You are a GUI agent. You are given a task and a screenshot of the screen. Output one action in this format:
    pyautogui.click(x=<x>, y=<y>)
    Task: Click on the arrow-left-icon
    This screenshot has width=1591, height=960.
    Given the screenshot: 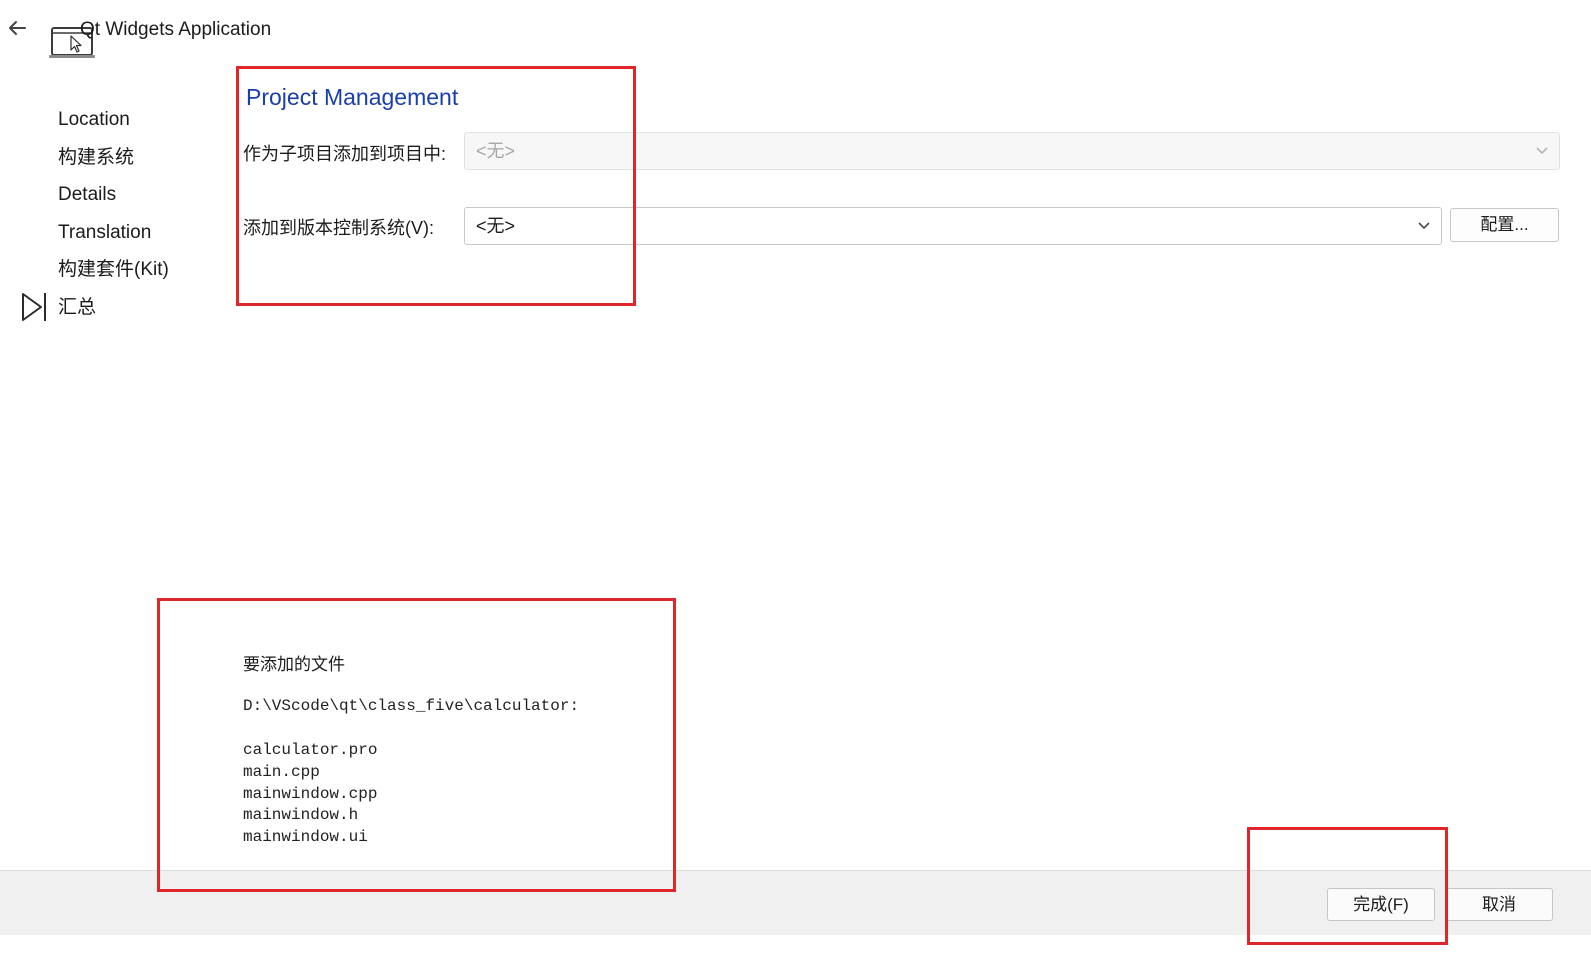 What is the action you would take?
    pyautogui.click(x=17, y=28)
    